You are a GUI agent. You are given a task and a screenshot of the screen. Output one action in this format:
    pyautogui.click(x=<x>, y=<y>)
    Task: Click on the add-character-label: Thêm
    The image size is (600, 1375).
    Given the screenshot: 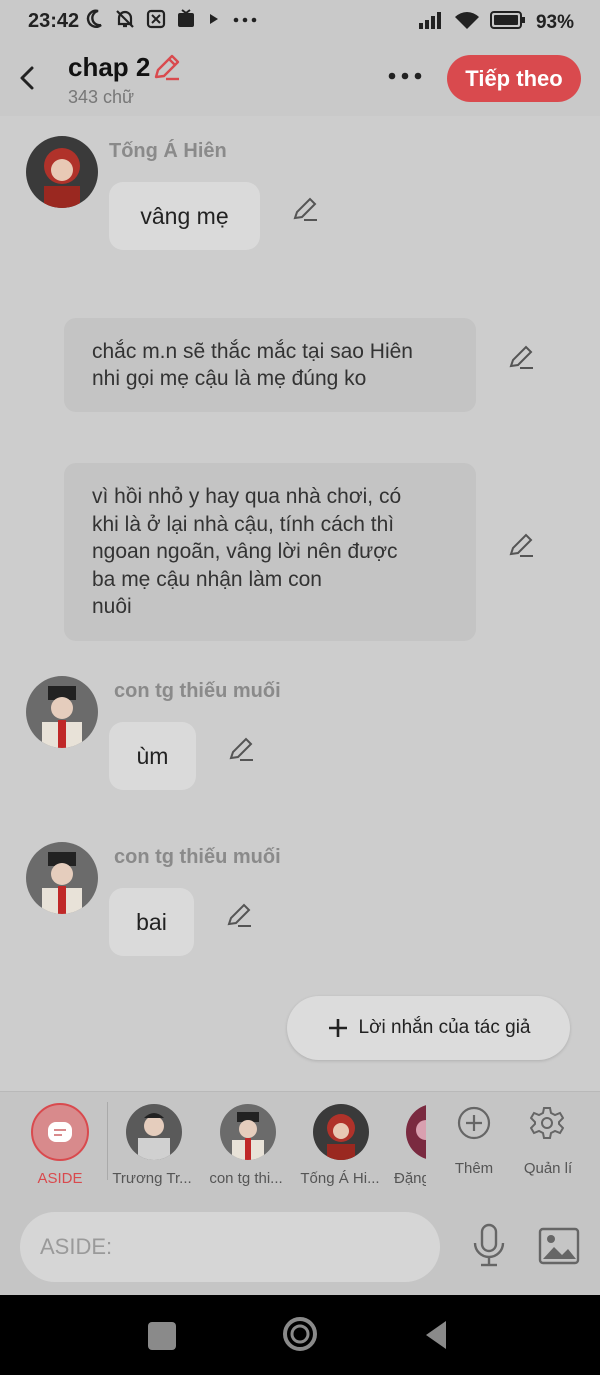 What is the action you would take?
    pyautogui.click(x=474, y=1168)
    